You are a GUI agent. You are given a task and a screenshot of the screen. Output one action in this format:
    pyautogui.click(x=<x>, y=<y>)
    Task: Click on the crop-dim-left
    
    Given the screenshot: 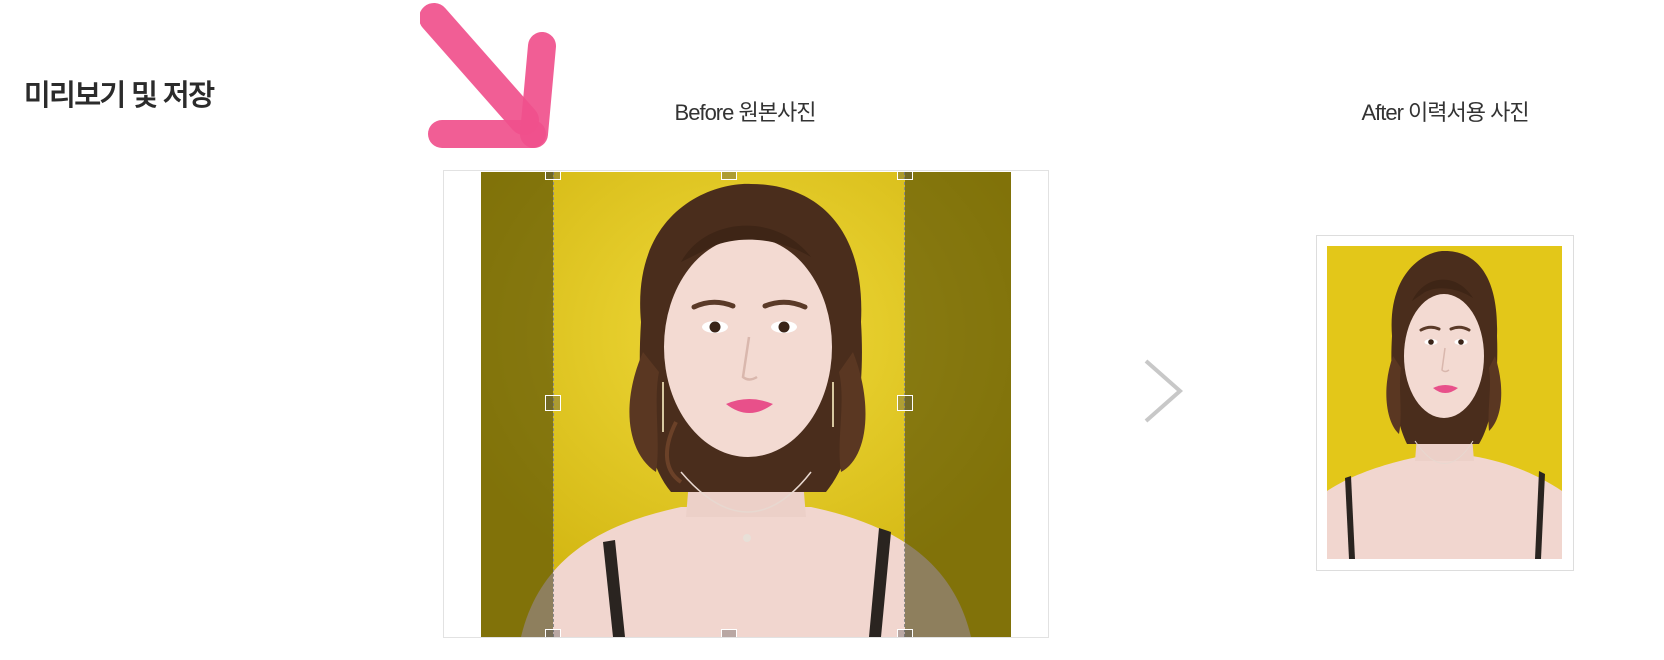 What is the action you would take?
    pyautogui.click(x=517, y=404)
    